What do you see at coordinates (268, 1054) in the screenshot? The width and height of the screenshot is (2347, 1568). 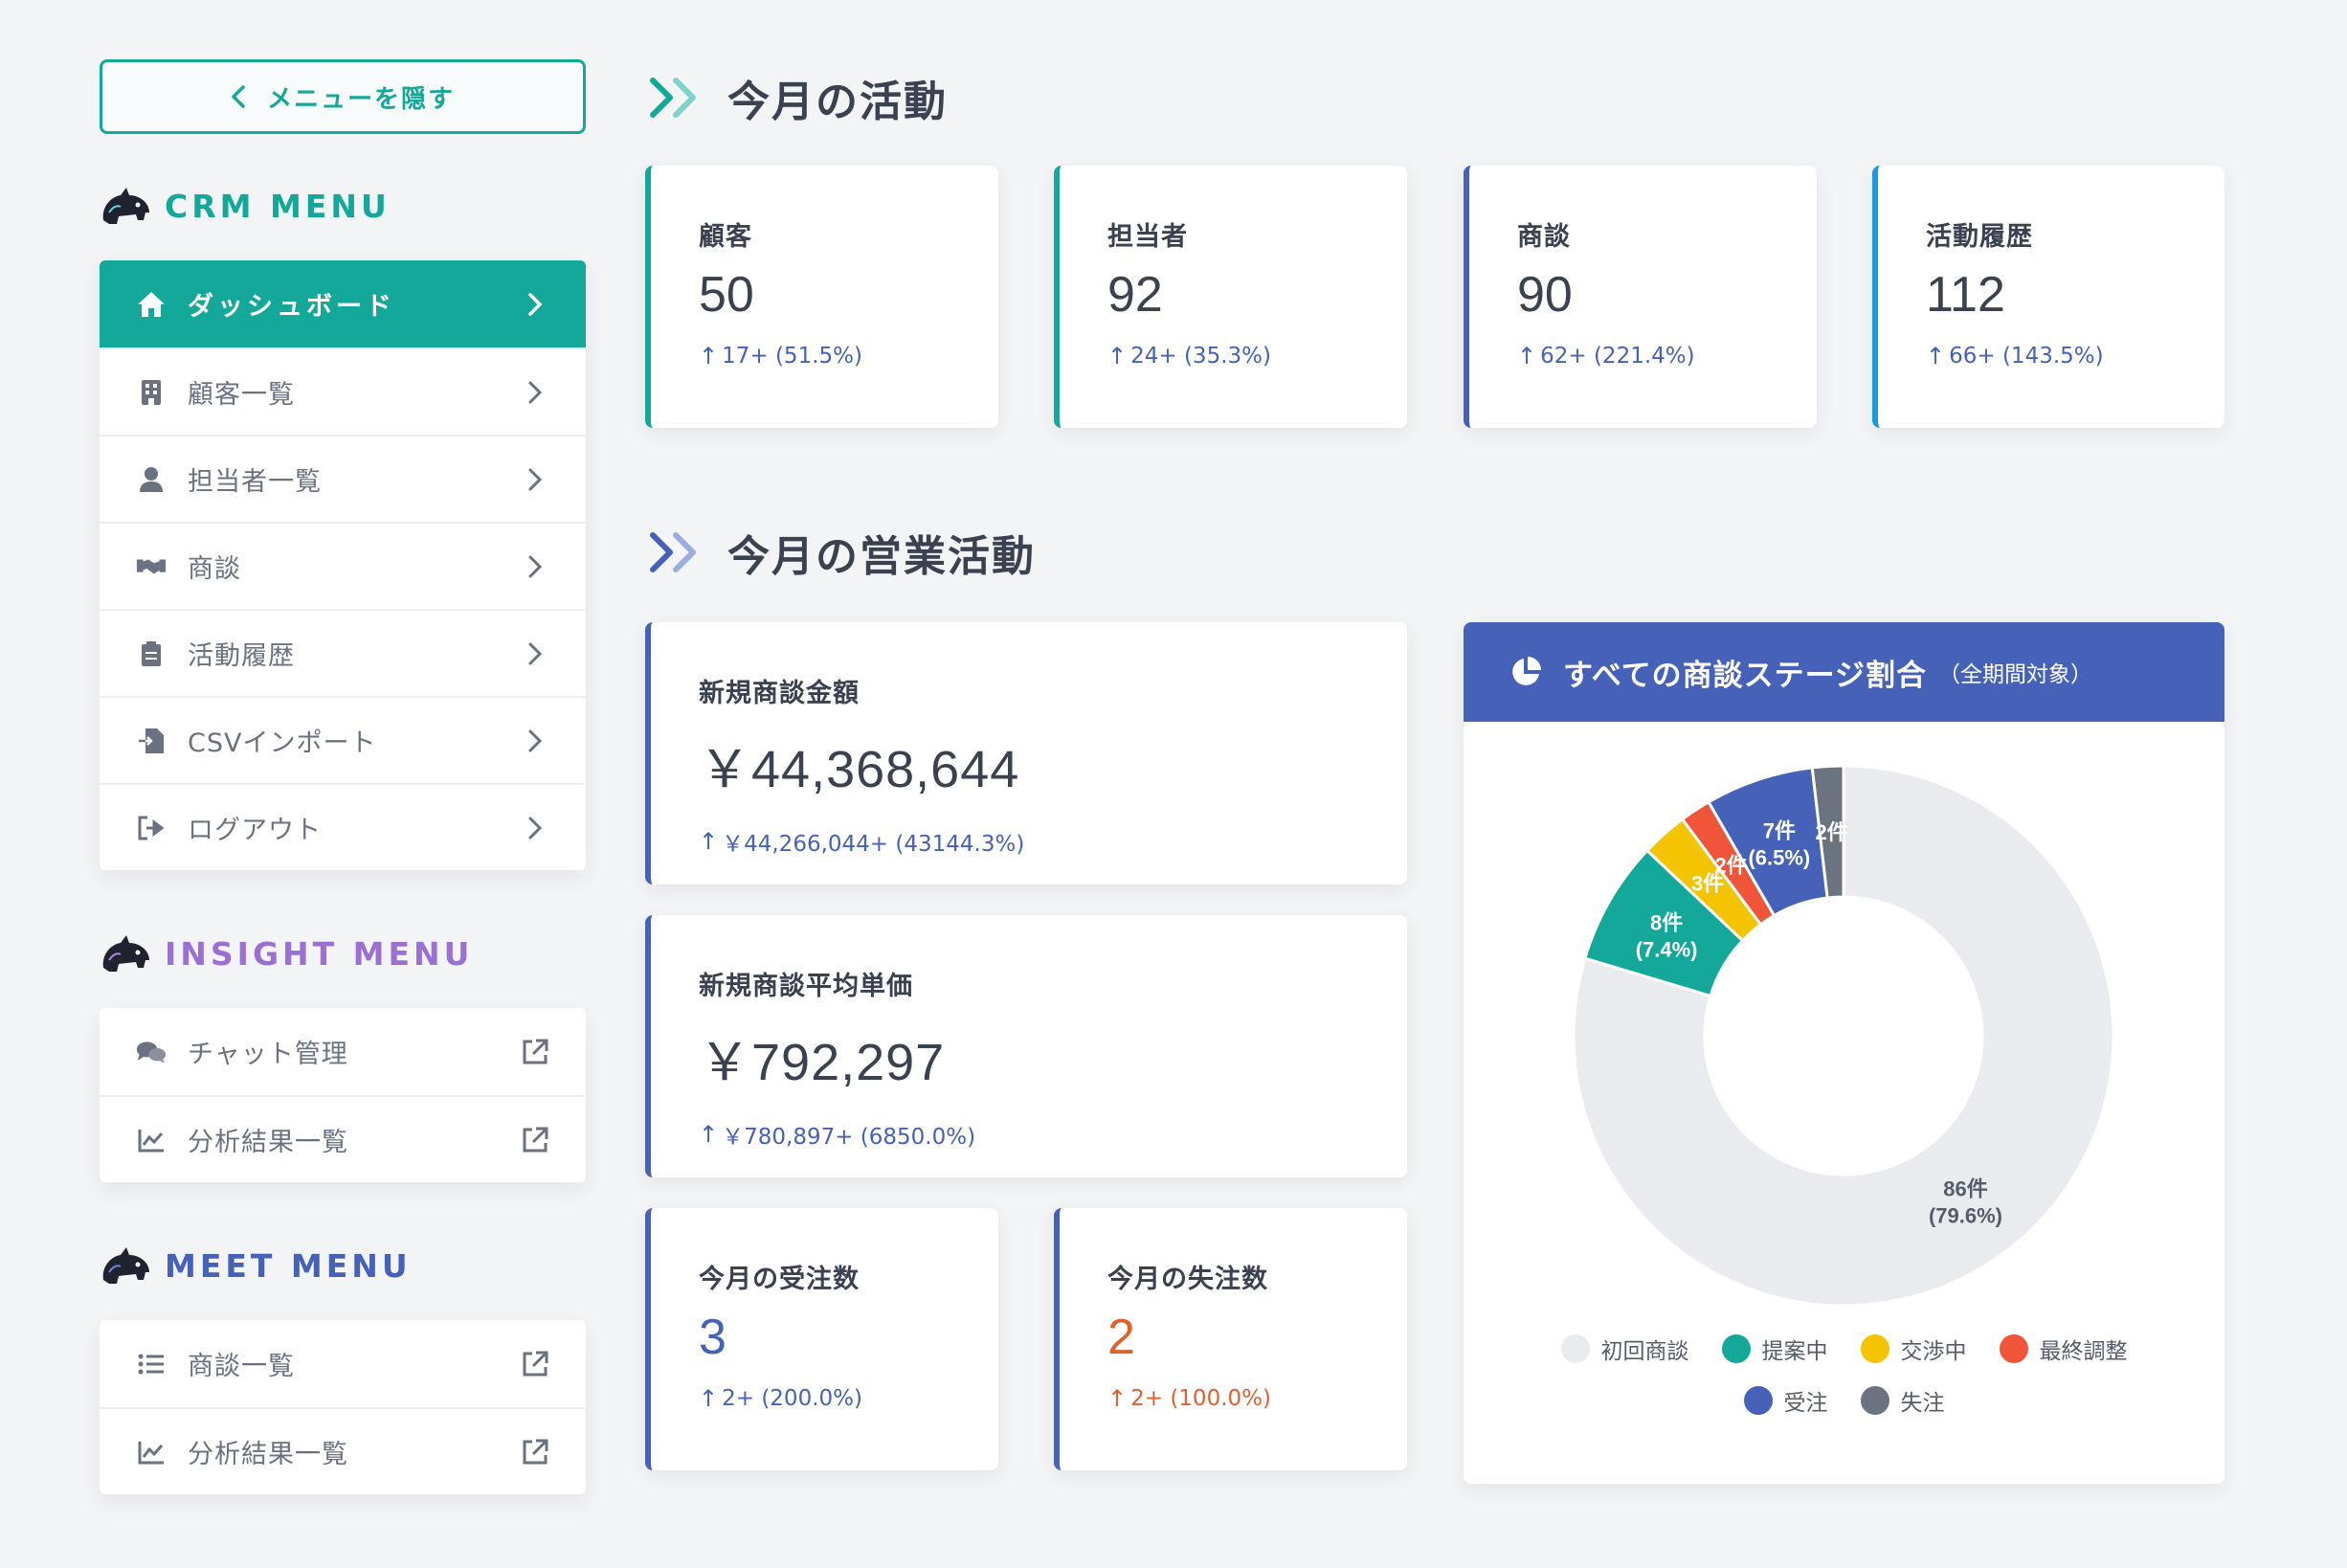 I see `sidebar-item-label: チャット管理` at bounding box center [268, 1054].